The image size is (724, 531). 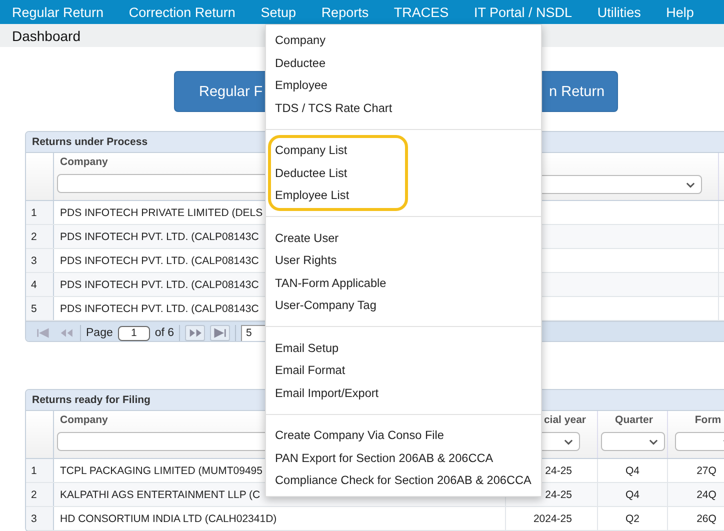 What do you see at coordinates (552, 518) in the screenshot?
I see `table-cell: 2024-25` at bounding box center [552, 518].